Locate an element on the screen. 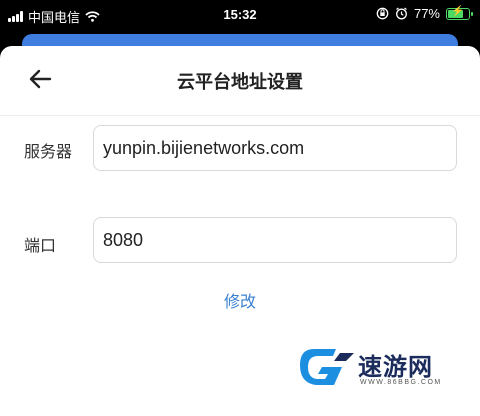 The image size is (480, 416). port-input is located at coordinates (275, 240).